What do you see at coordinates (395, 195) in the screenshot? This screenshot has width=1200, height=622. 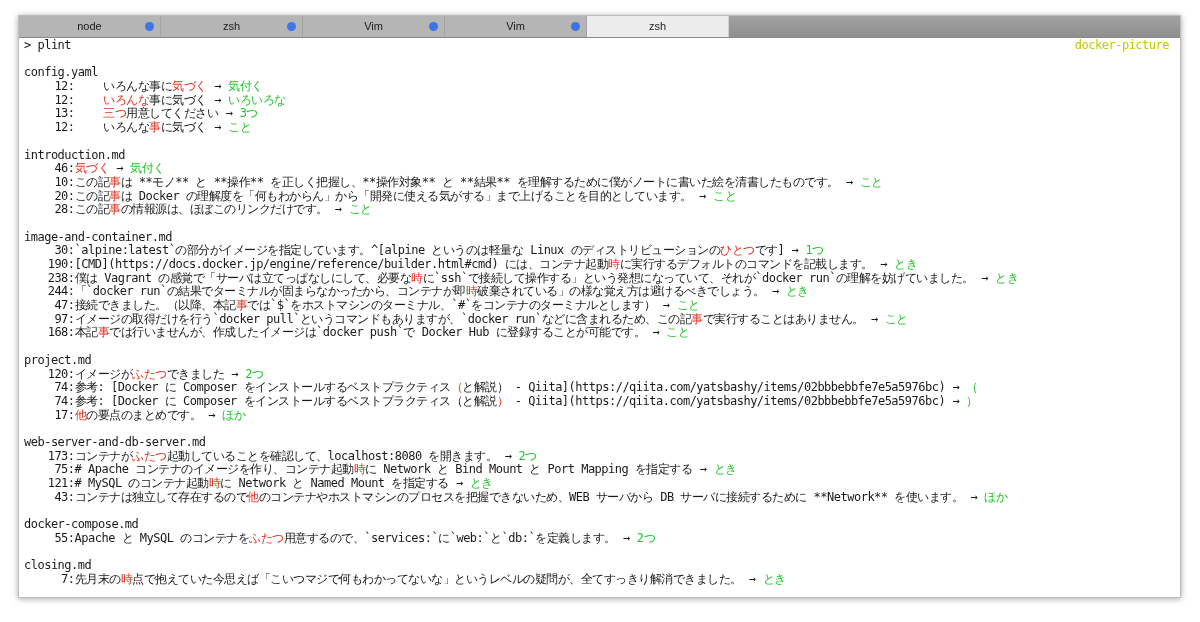 I see `lint-result-line: 20:この記事は Docker の理解度を「何もわからん」から「開発に使える気がする」まで上げることを目的としています。 → こと` at bounding box center [395, 195].